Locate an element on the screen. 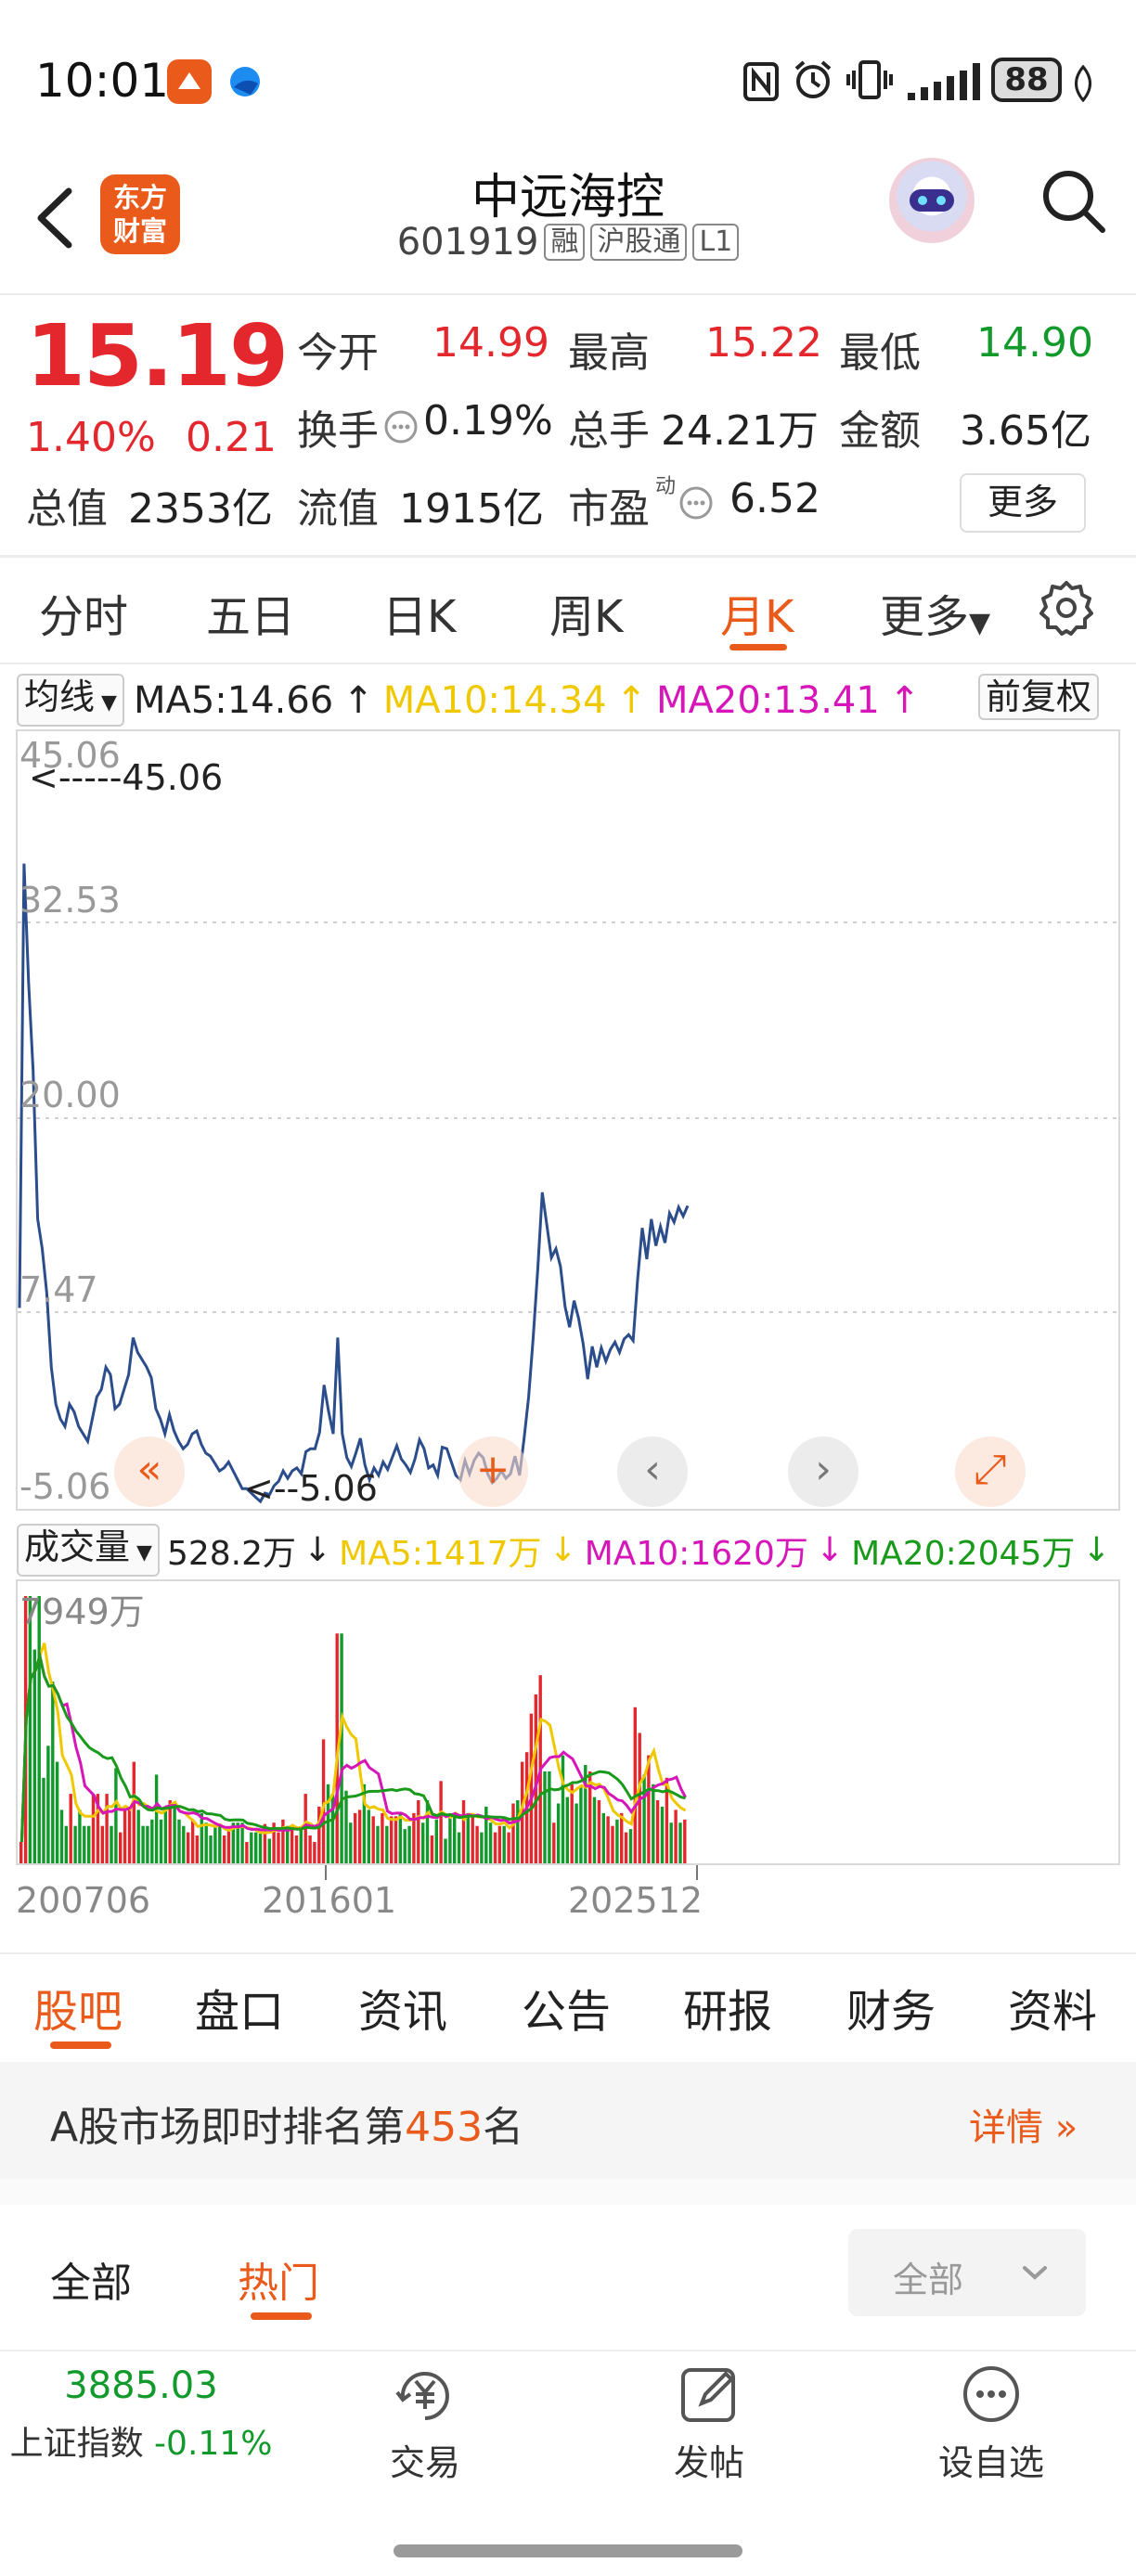  kline-indicator-select: 均线 ▼ is located at coordinates (70, 700).